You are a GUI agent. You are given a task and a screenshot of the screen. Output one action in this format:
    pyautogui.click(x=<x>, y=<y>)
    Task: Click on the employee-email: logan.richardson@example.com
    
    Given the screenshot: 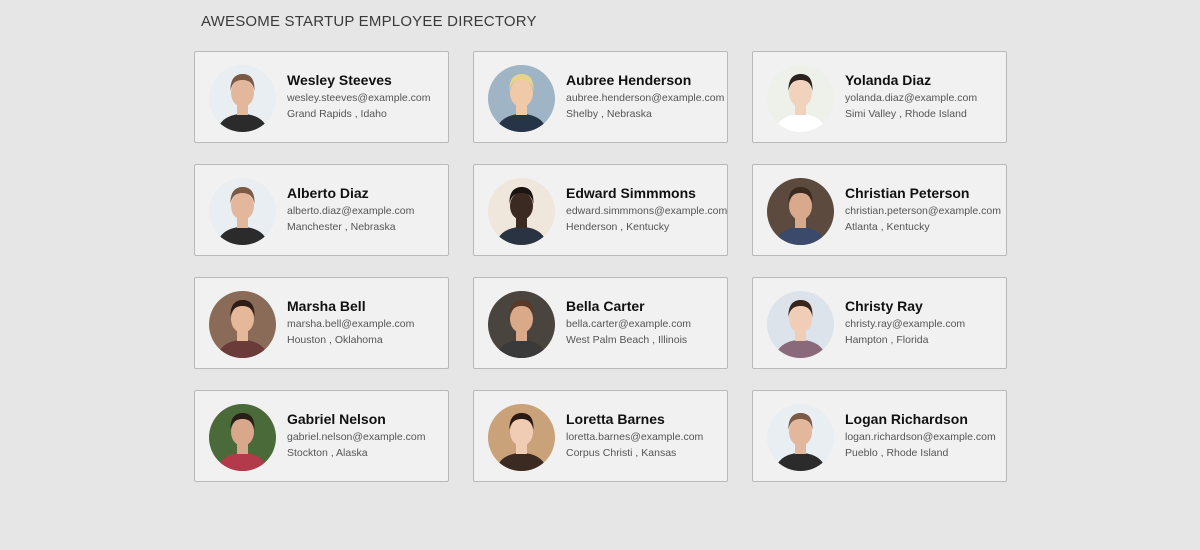 What is the action you would take?
    pyautogui.click(x=920, y=437)
    